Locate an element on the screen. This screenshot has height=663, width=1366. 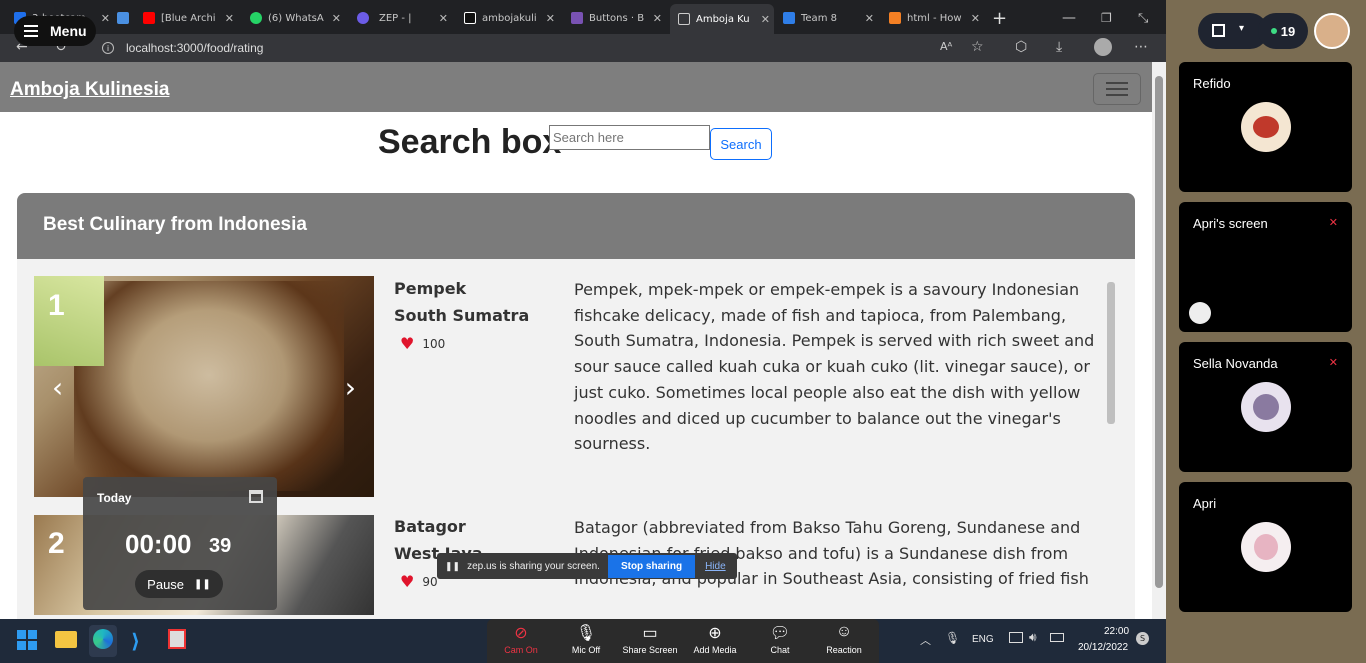
url-field: i localhost:3000/food/rating is located at coordinates (452, 48).